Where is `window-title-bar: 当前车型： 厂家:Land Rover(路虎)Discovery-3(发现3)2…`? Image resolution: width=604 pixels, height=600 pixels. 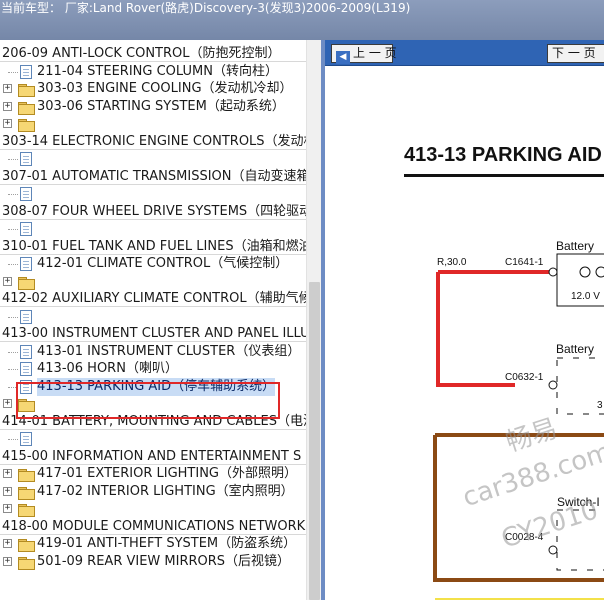 window-title-bar: 当前车型： 厂家:Land Rover(路虎)Discovery-3(发现3)2… is located at coordinates (302, 20).